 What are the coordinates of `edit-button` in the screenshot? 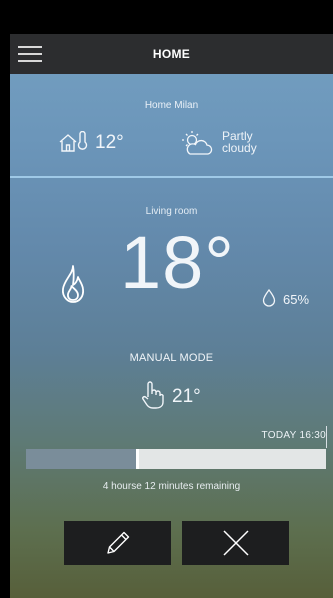 It's located at (117, 543).